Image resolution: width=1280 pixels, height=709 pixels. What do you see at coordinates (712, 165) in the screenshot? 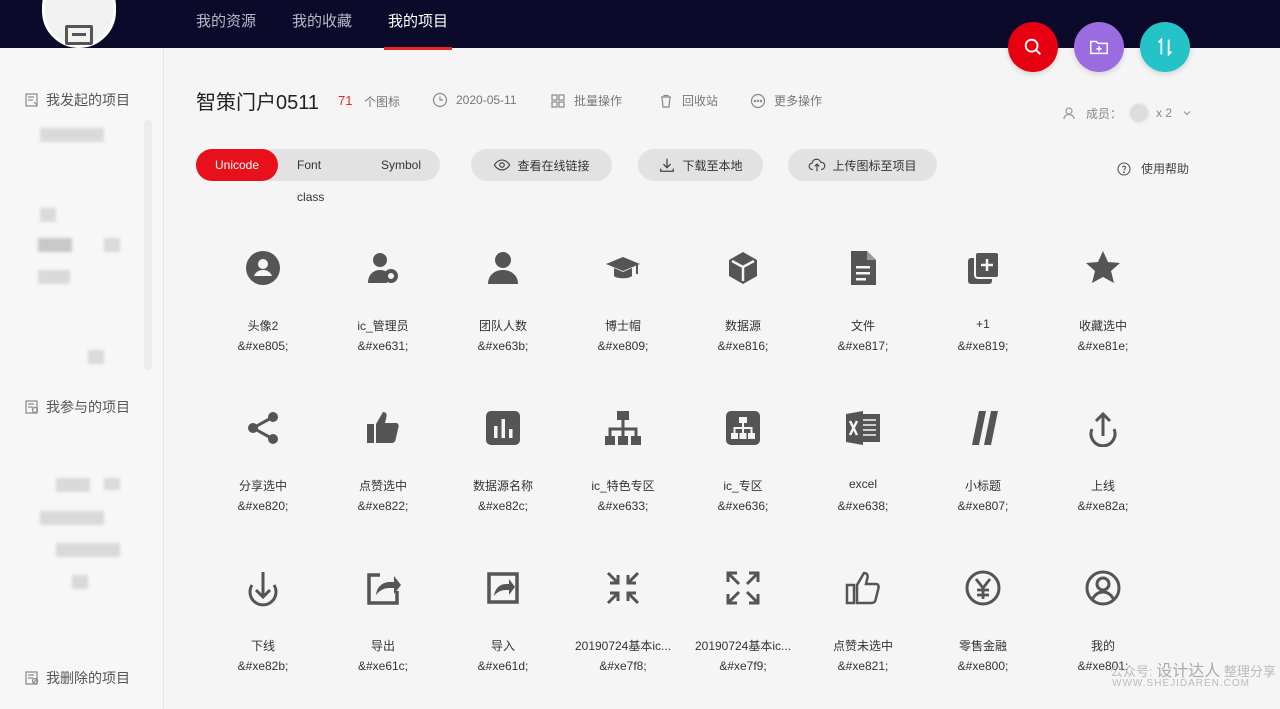
I see `download-label: 下载至本地` at bounding box center [712, 165].